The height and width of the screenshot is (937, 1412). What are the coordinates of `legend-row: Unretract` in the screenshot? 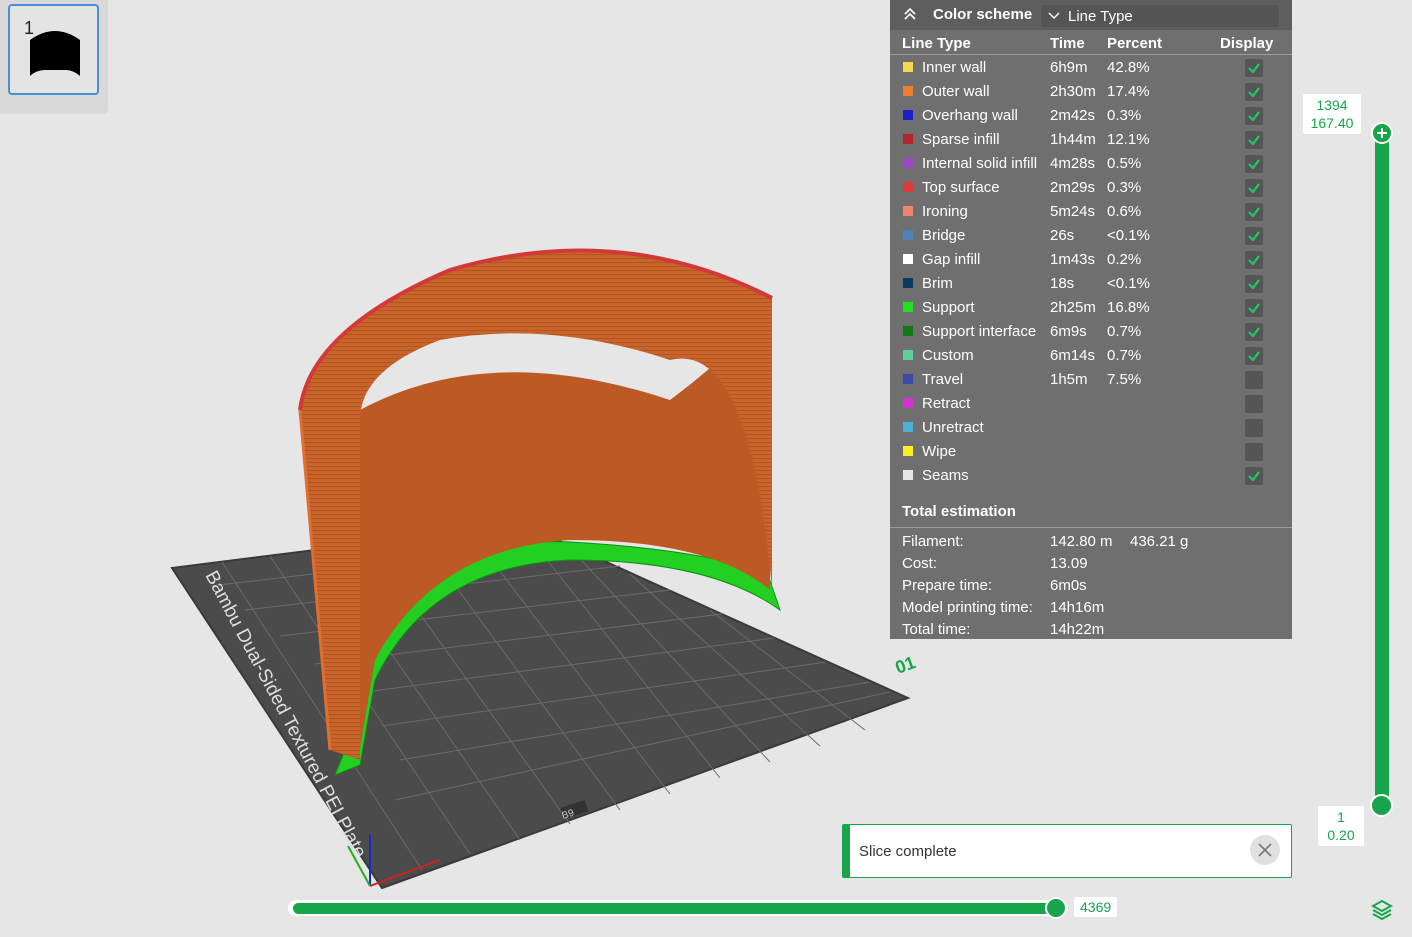 It's located at (1091, 428).